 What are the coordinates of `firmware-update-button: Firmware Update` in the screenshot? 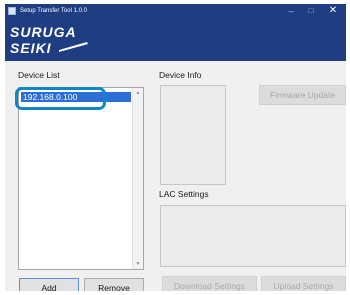 It's located at (302, 95).